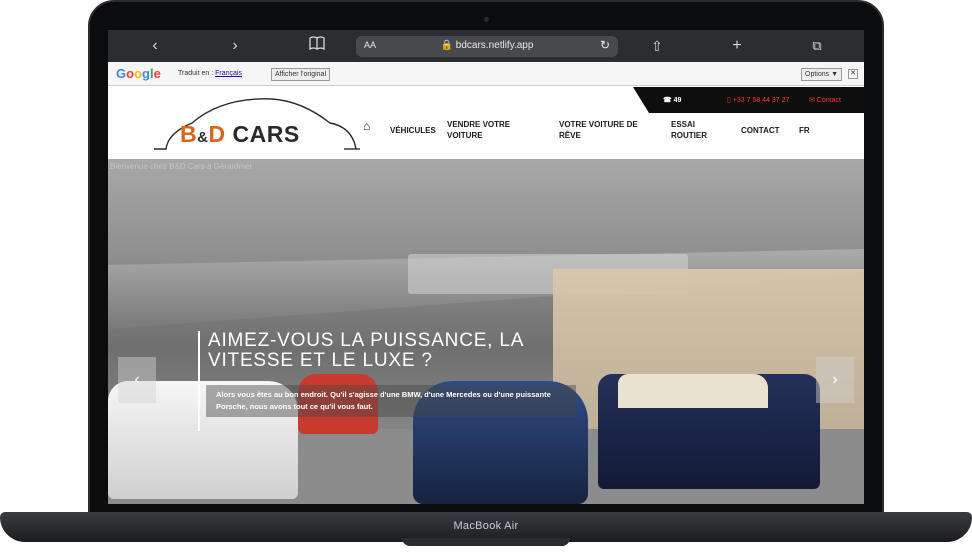  I want to click on language-switch: FR, so click(804, 130).